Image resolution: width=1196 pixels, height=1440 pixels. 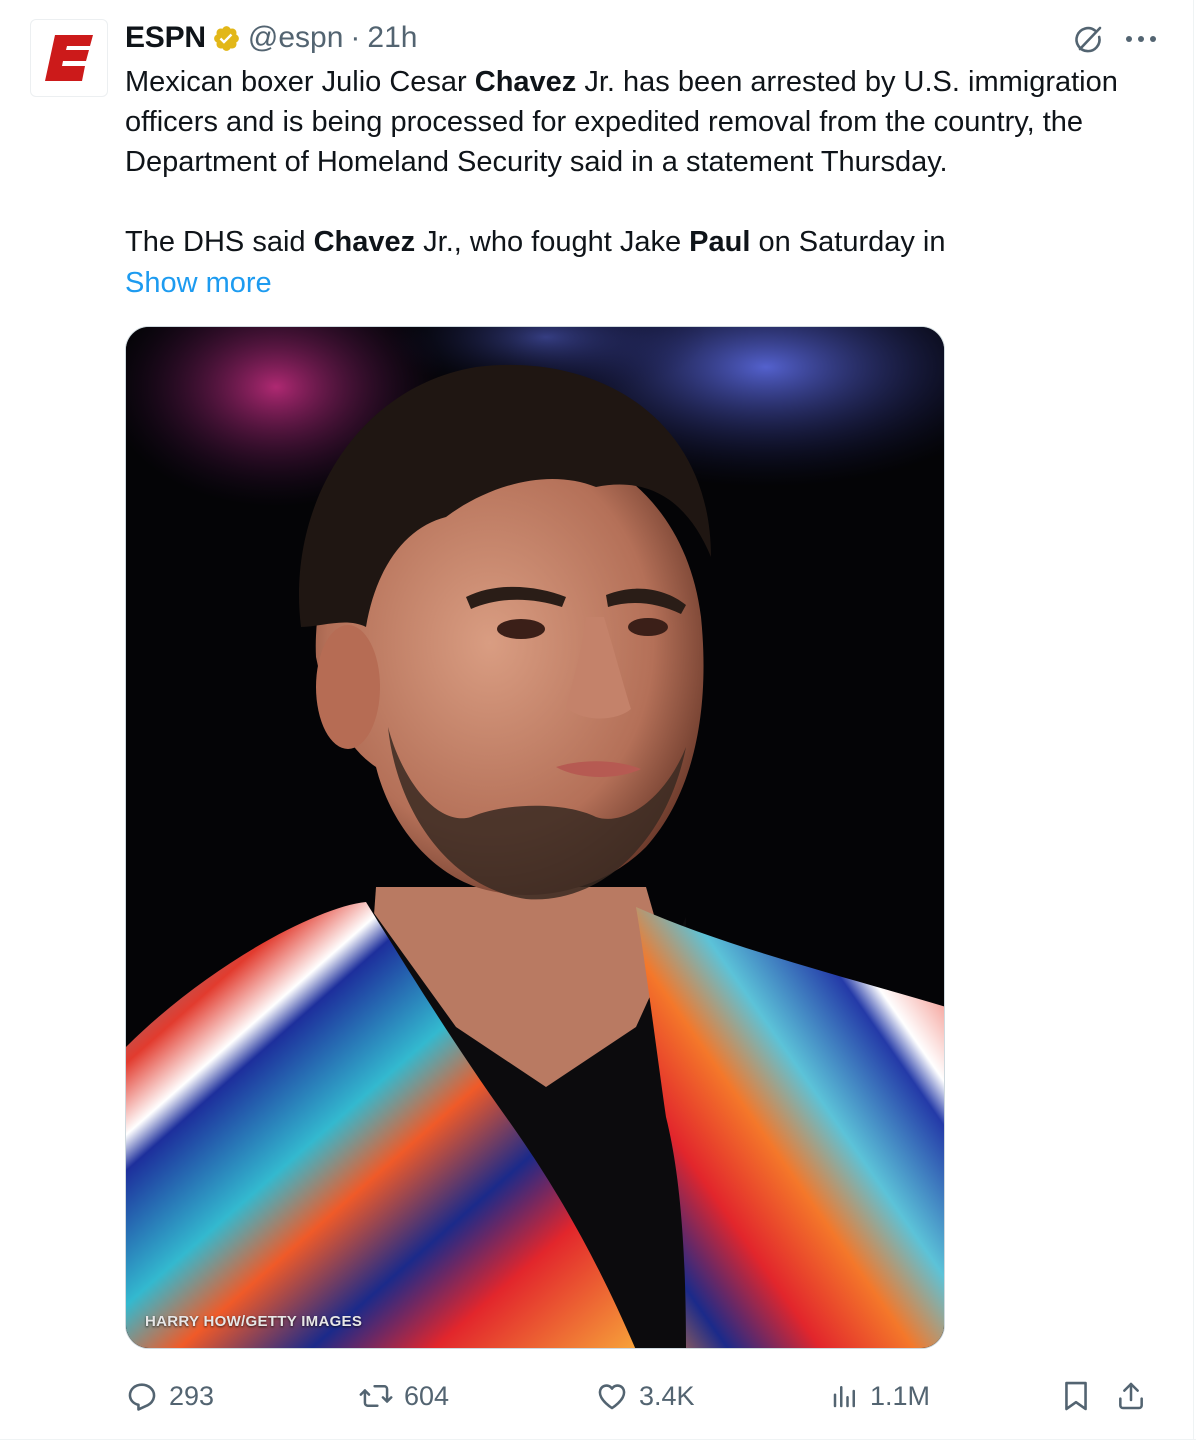 What do you see at coordinates (392, 38) in the screenshot?
I see `tweet-time: 21h` at bounding box center [392, 38].